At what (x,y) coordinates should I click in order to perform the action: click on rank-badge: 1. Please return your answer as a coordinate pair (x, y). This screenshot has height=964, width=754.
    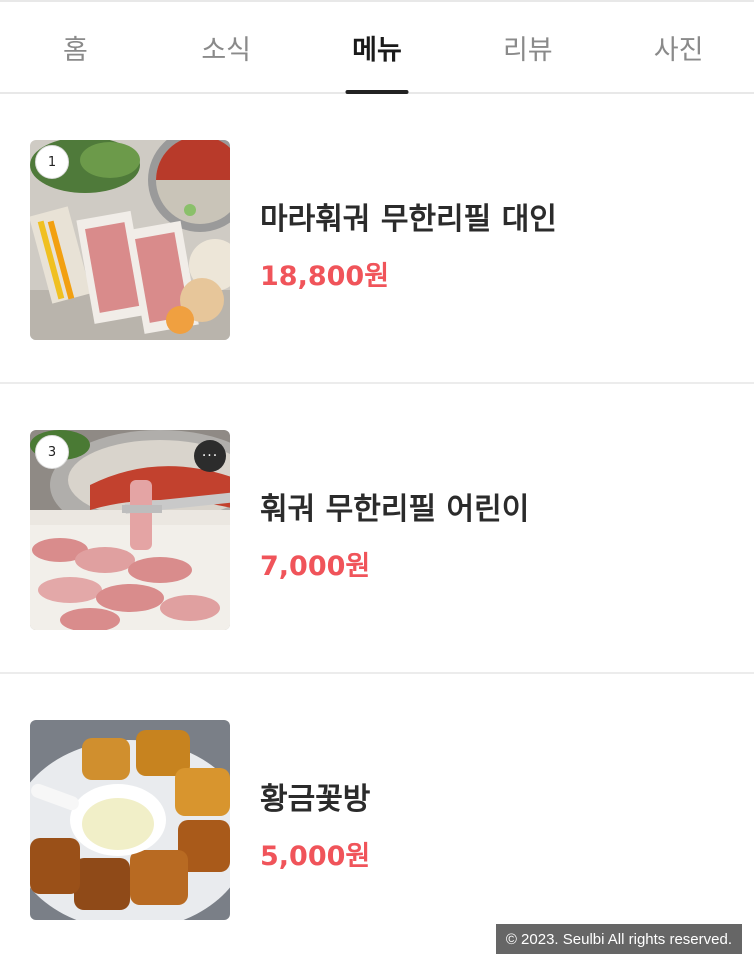
    Looking at the image, I should click on (52, 162).